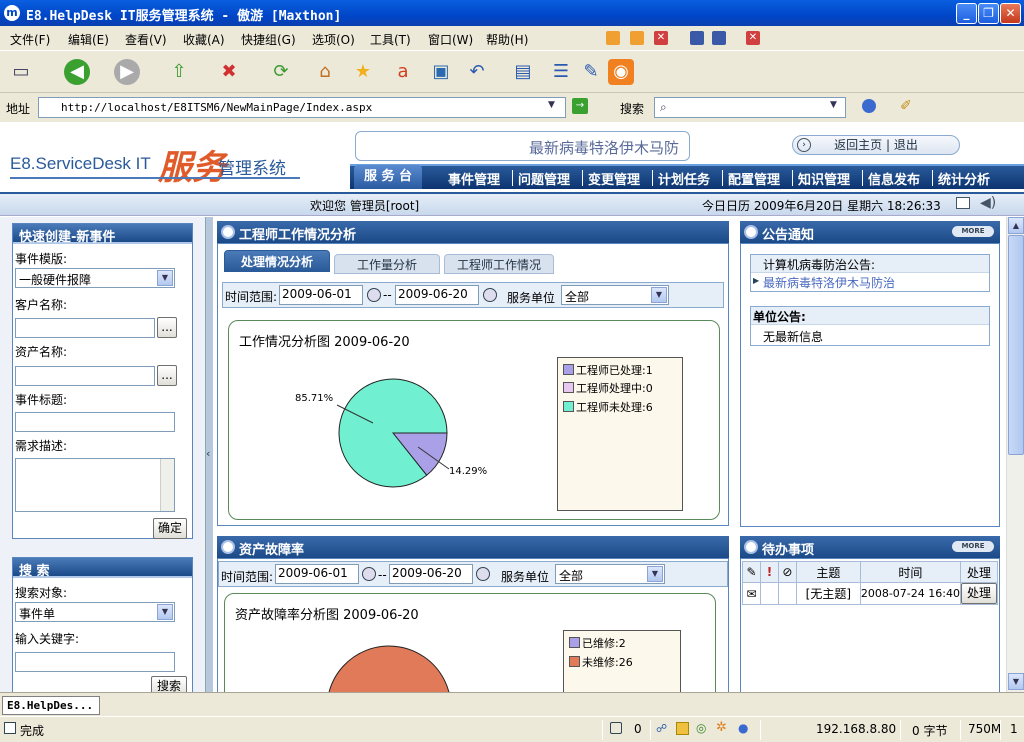 The height and width of the screenshot is (742, 1024). What do you see at coordinates (684, 178) in the screenshot?
I see `nav-plan: 计划任务` at bounding box center [684, 178].